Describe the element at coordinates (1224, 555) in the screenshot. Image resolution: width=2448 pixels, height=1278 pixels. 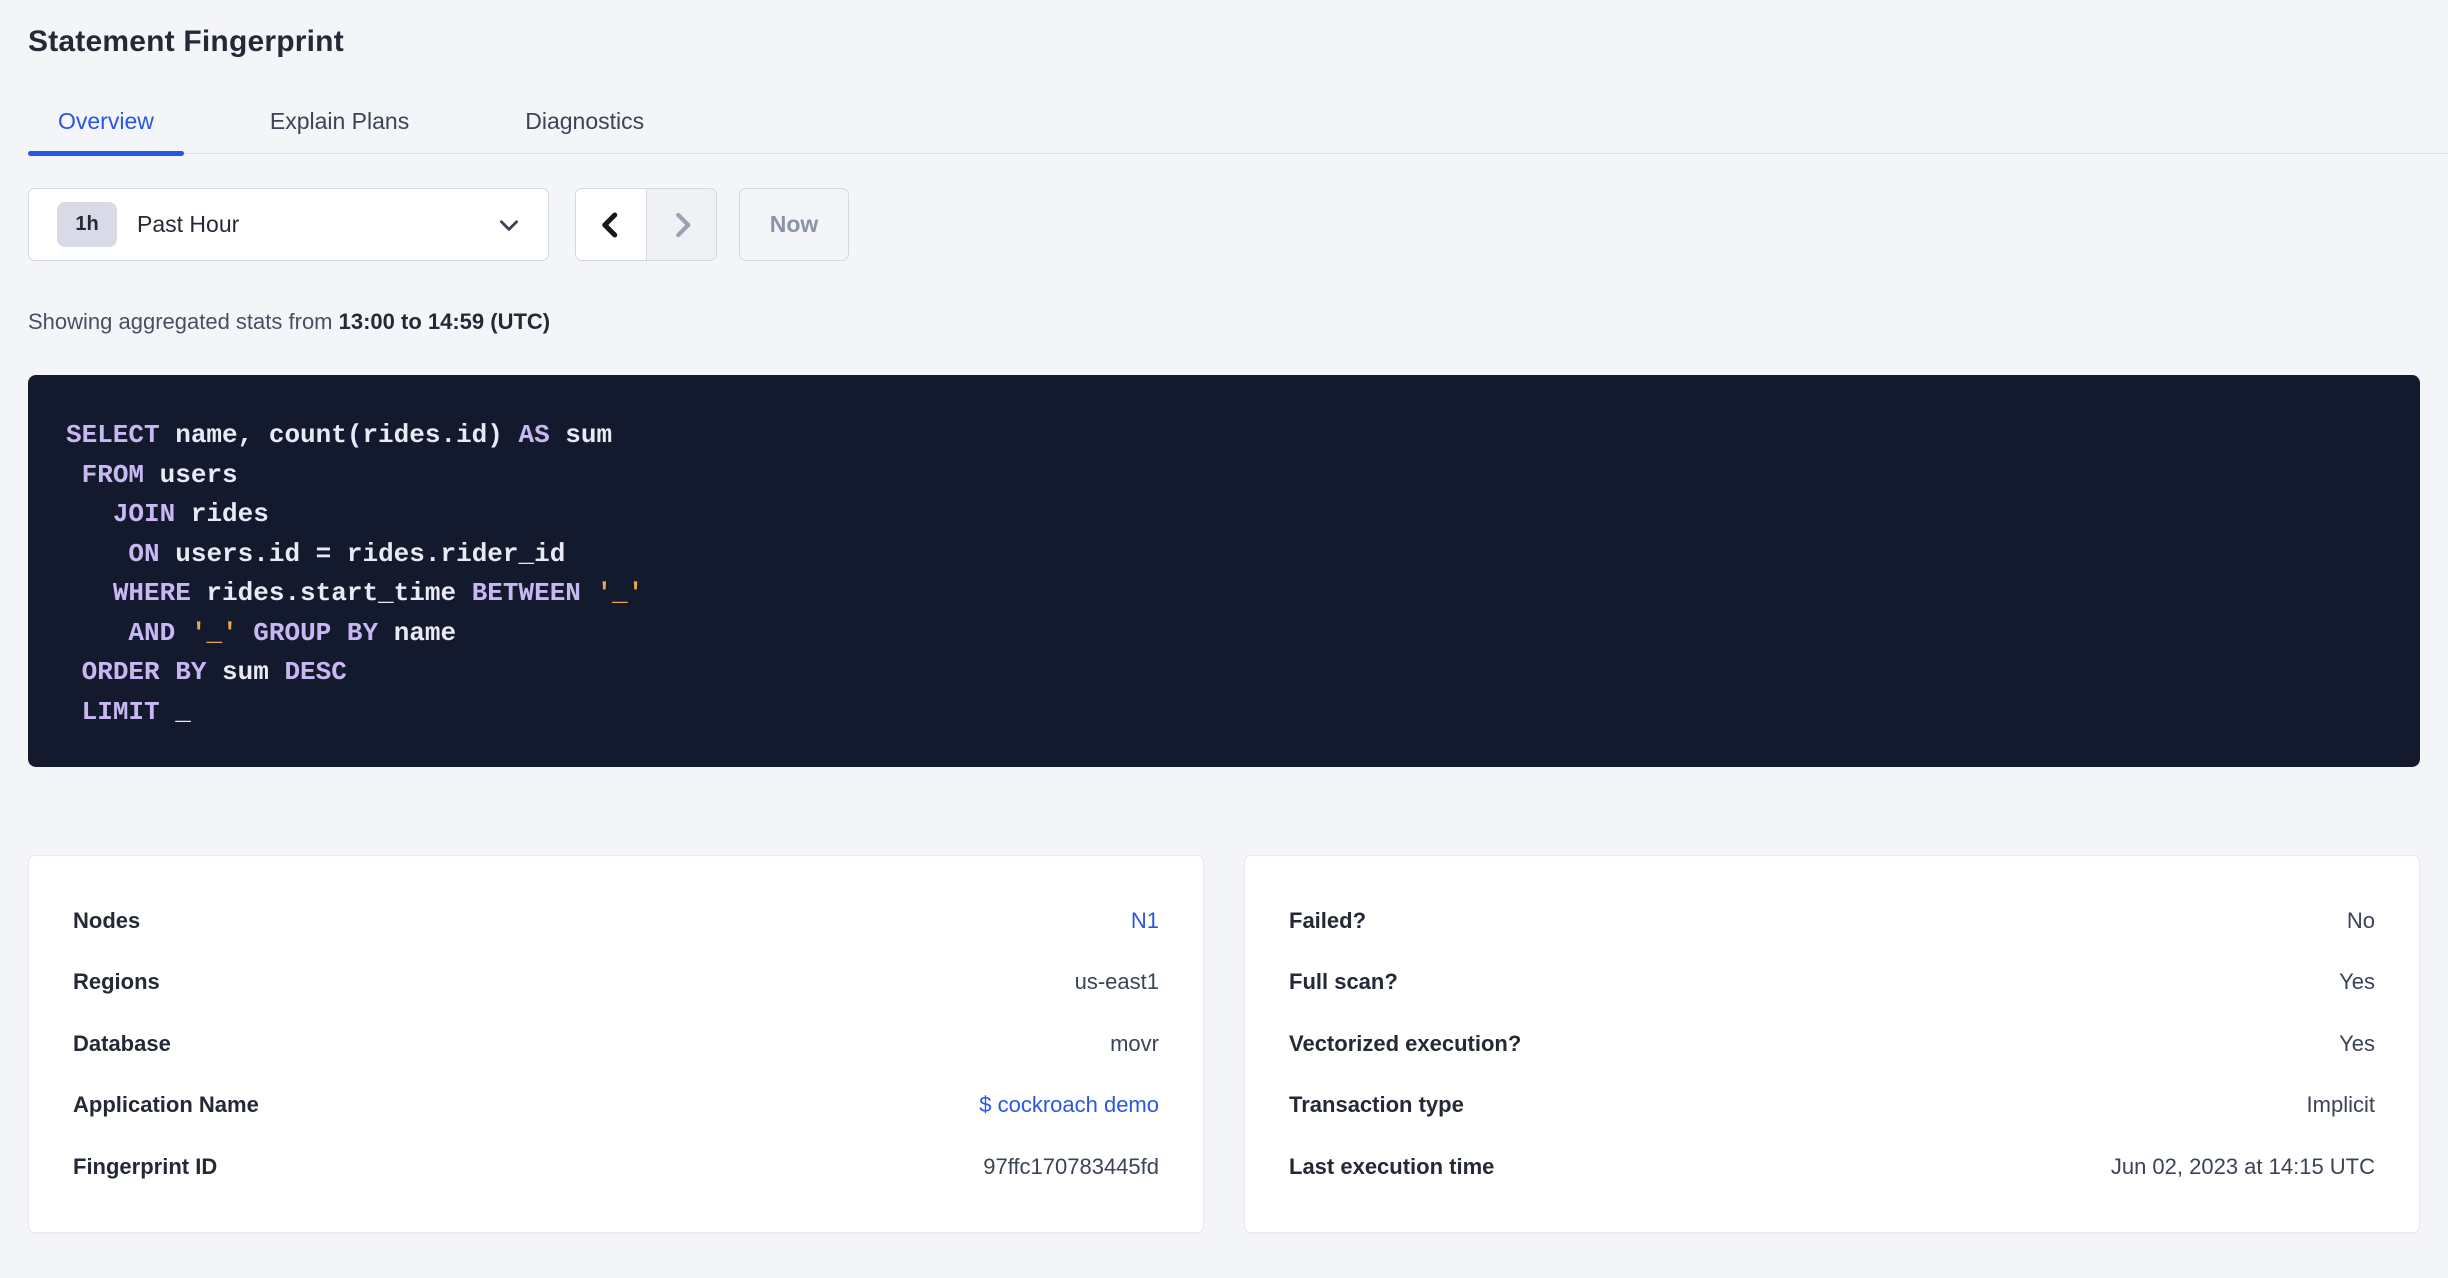
I see `sql-line: ON users.id = rides.rider_id` at that location.